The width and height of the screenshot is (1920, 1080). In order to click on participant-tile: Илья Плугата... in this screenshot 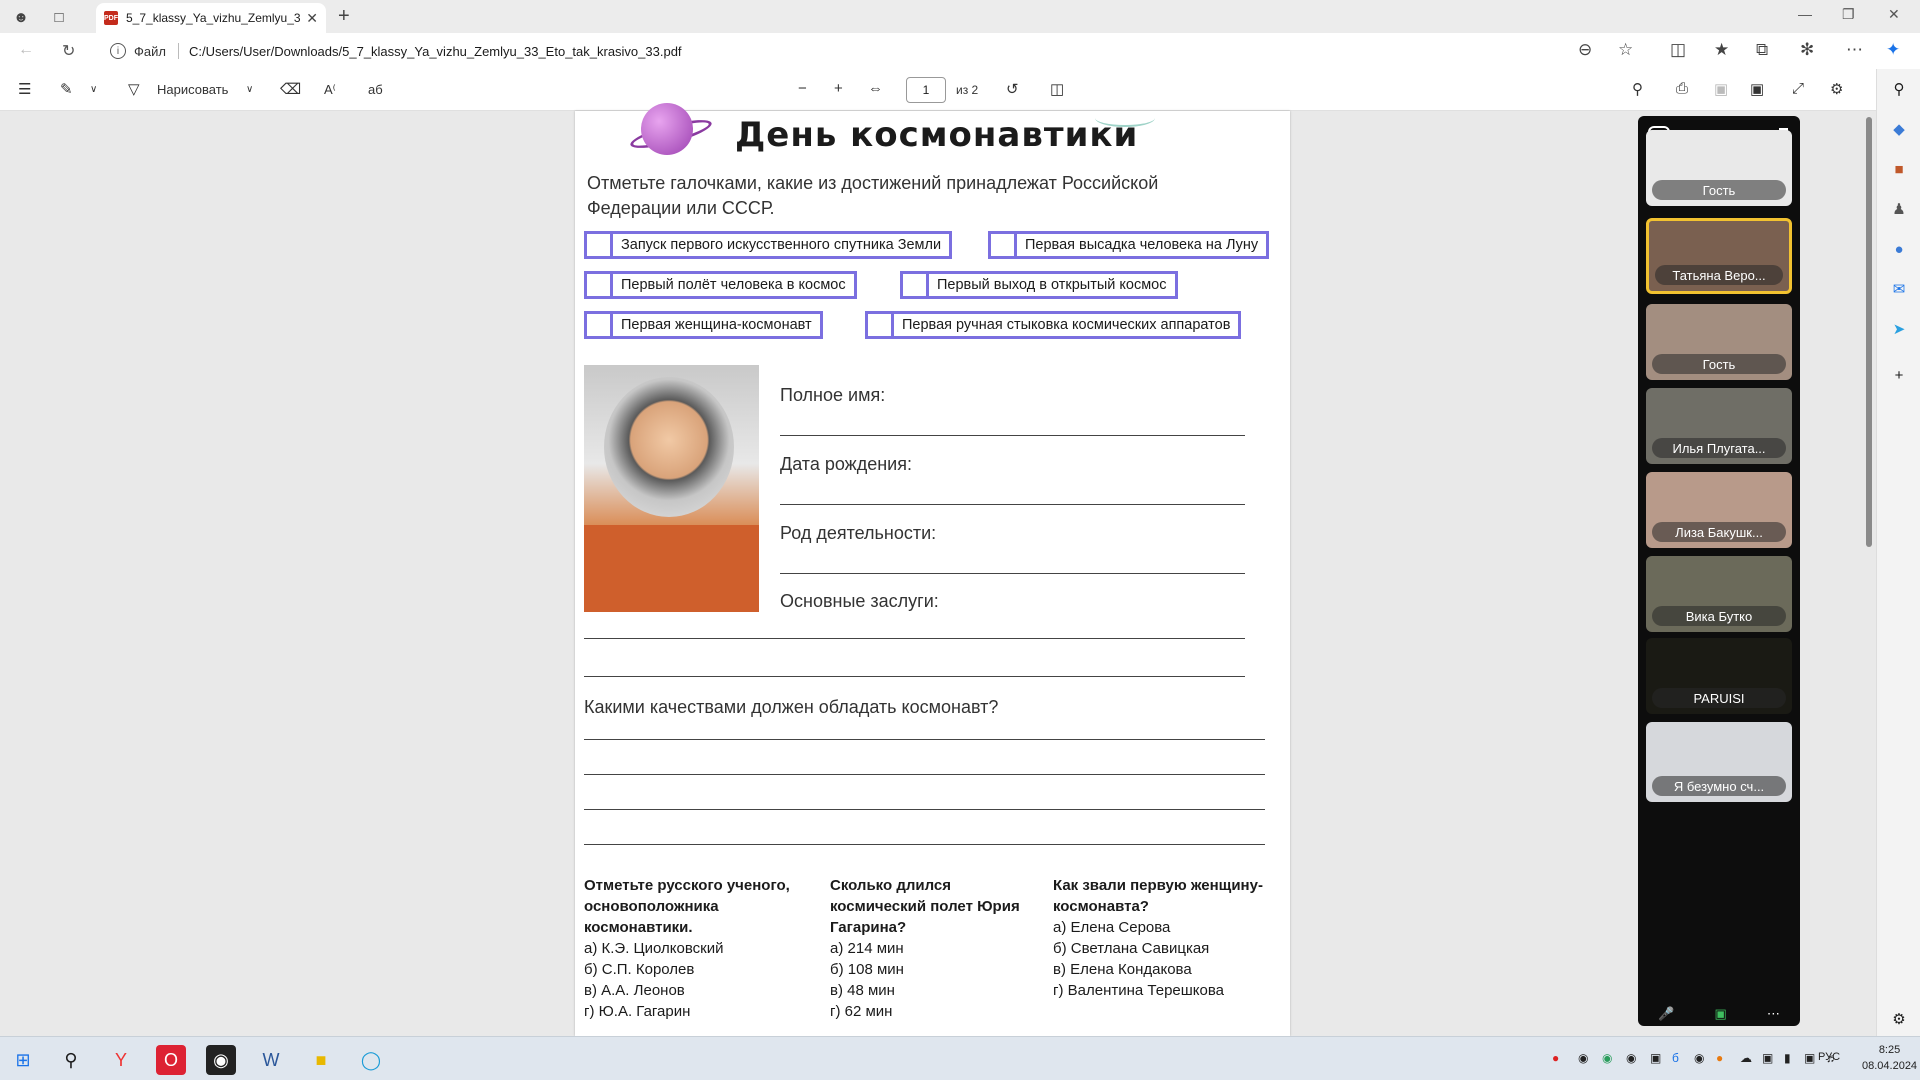, I will do `click(1719, 426)`.